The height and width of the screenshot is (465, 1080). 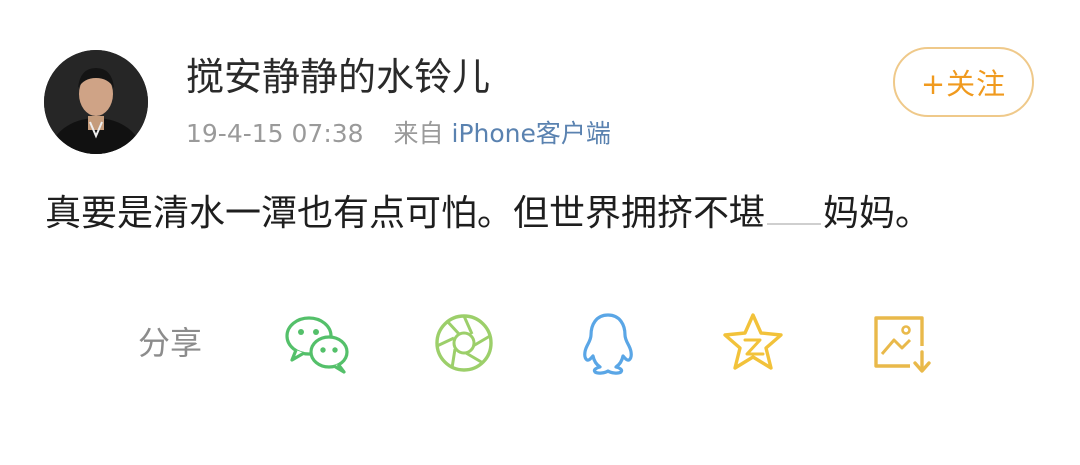 What do you see at coordinates (318, 343) in the screenshot?
I see `wechat-icon` at bounding box center [318, 343].